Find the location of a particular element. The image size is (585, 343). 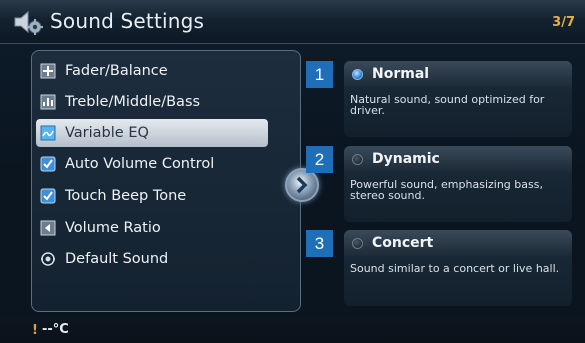

menu-item-label: Touch Beep Tone is located at coordinates (126, 196).